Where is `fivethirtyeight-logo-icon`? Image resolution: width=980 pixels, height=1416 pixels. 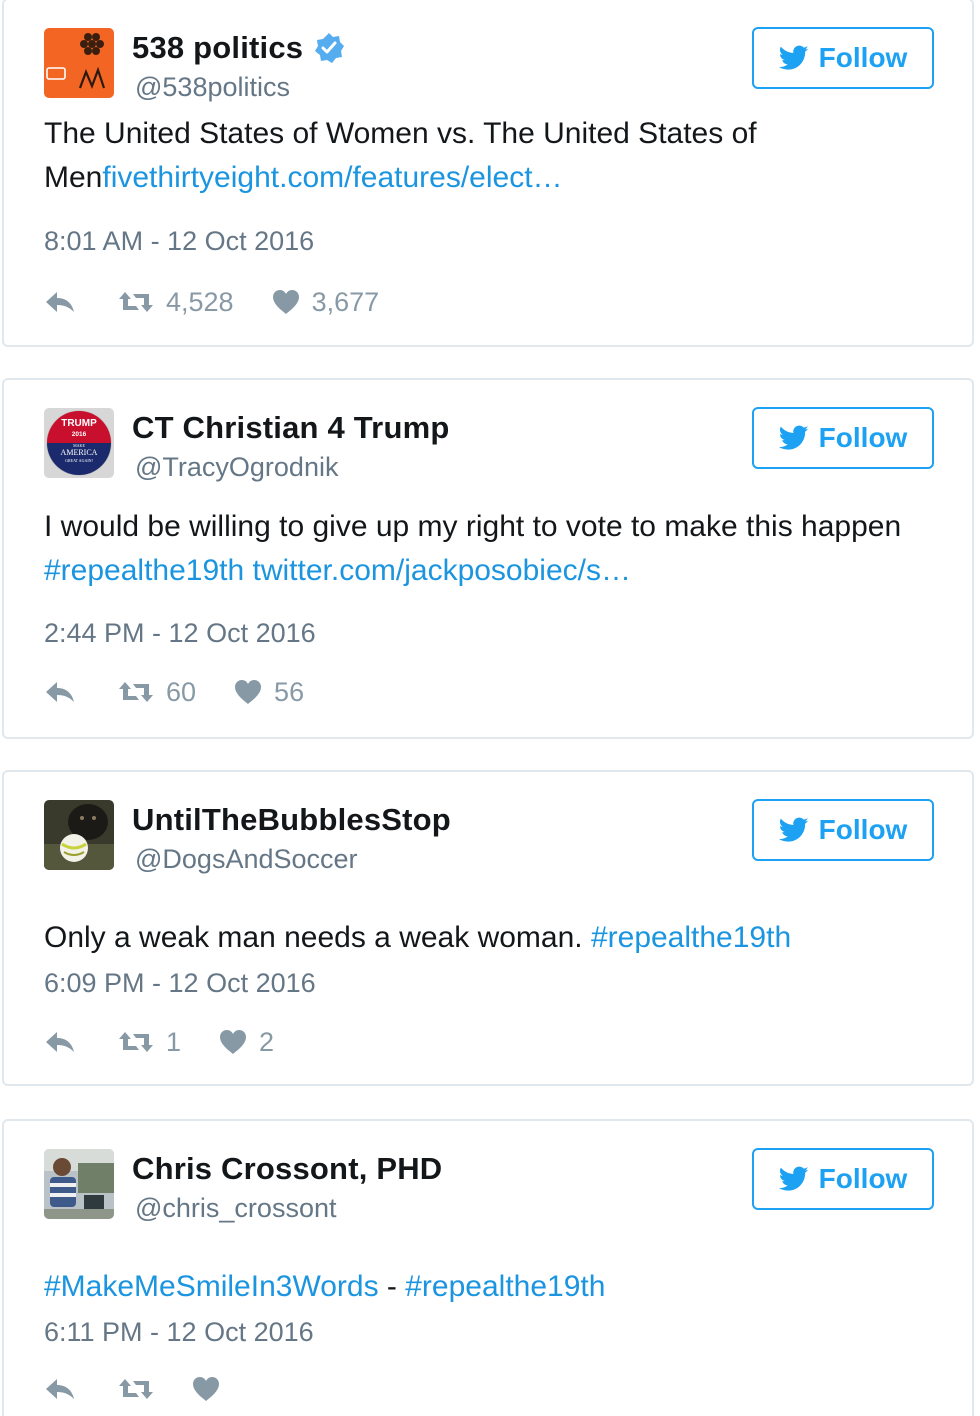 fivethirtyeight-logo-icon is located at coordinates (79, 63).